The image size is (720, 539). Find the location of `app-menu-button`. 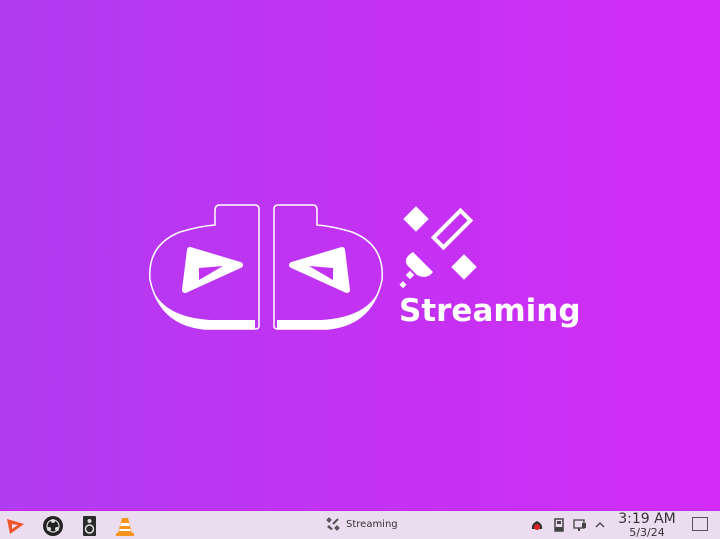

app-menu-button is located at coordinates (15, 526).